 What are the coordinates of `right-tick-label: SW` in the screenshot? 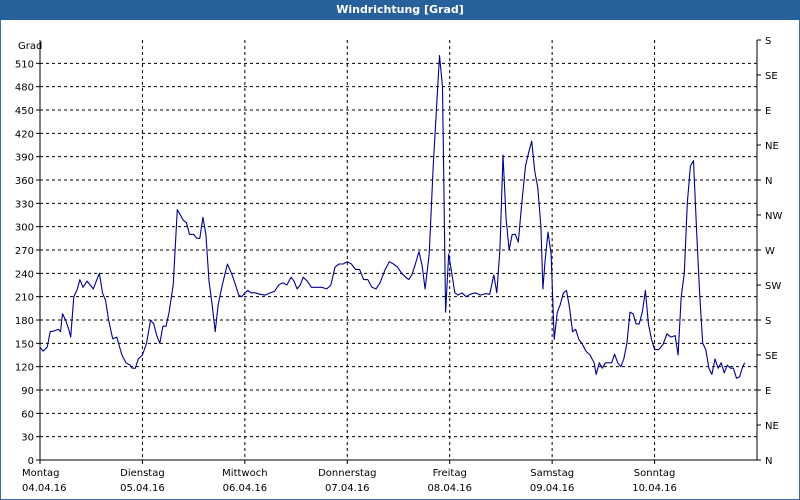 It's located at (773, 286).